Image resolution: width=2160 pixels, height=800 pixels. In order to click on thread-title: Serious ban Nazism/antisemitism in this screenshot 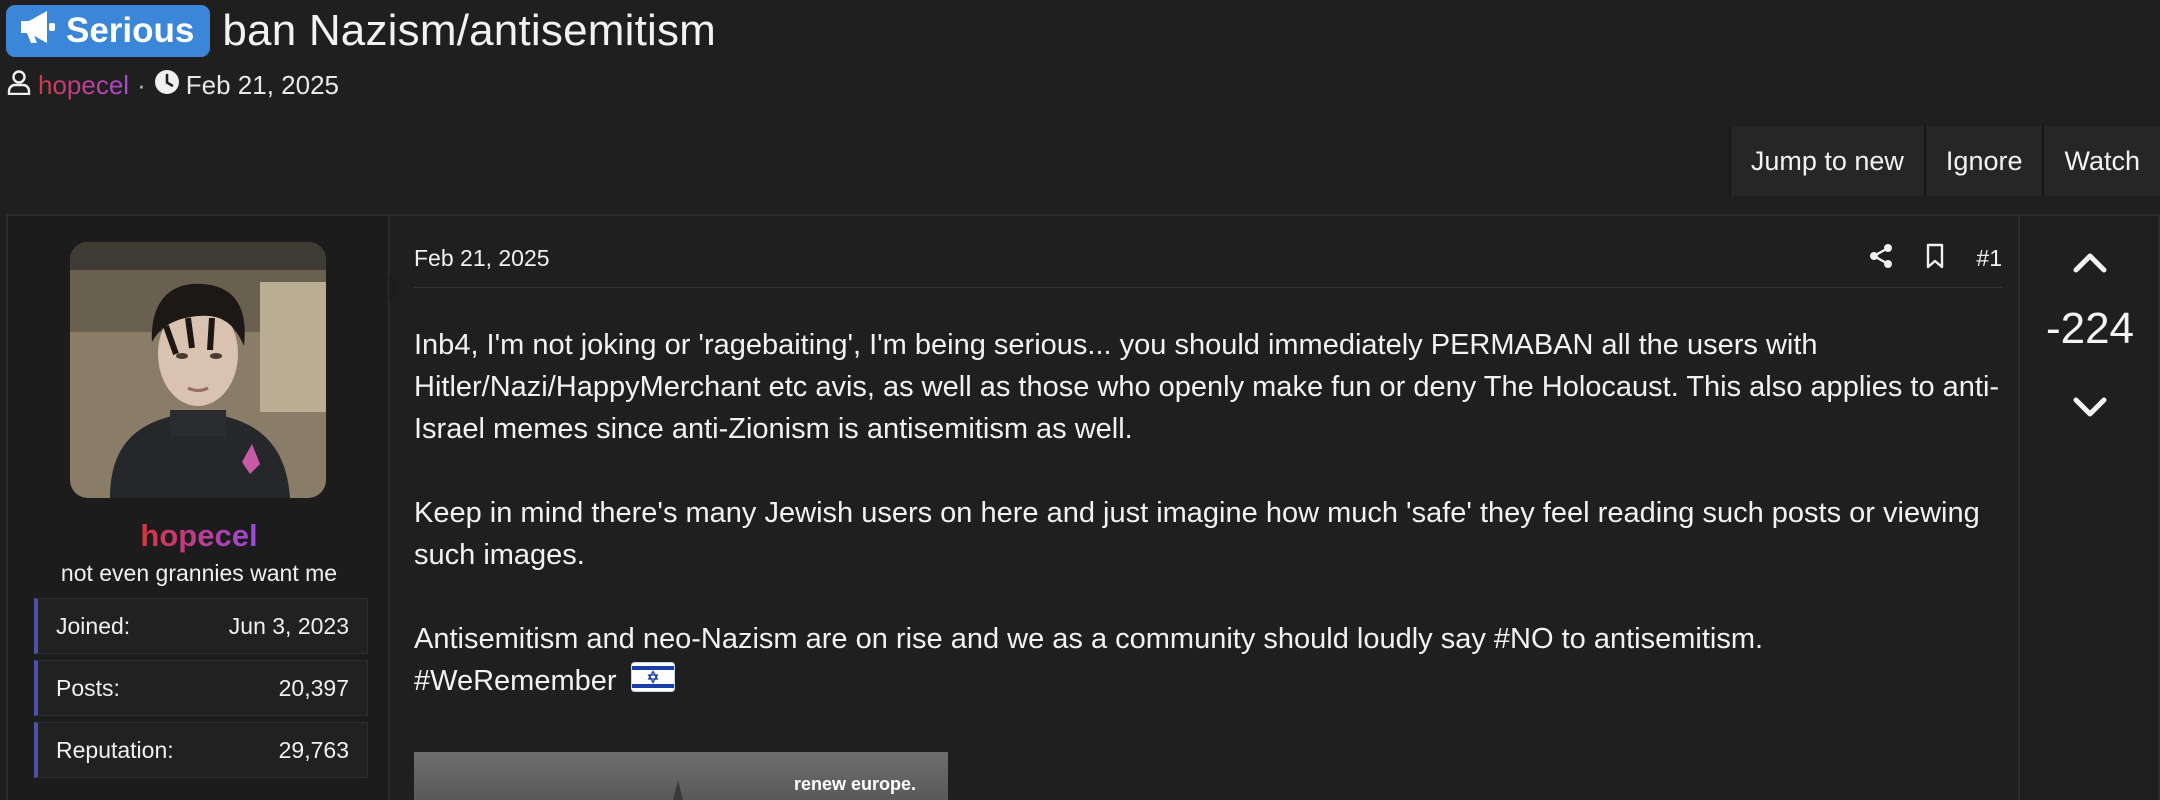, I will do `click(361, 31)`.